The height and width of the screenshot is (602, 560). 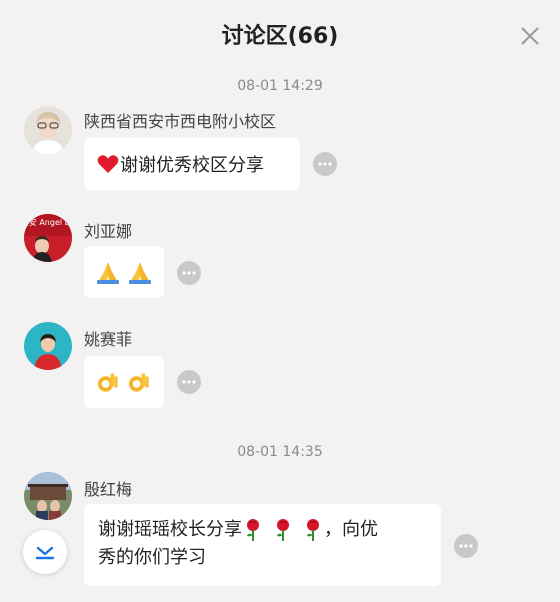 I want to click on message-bubble: 谢谢瑶瑶校长分享 ，向优 秀的你们学习, so click(x=262, y=545).